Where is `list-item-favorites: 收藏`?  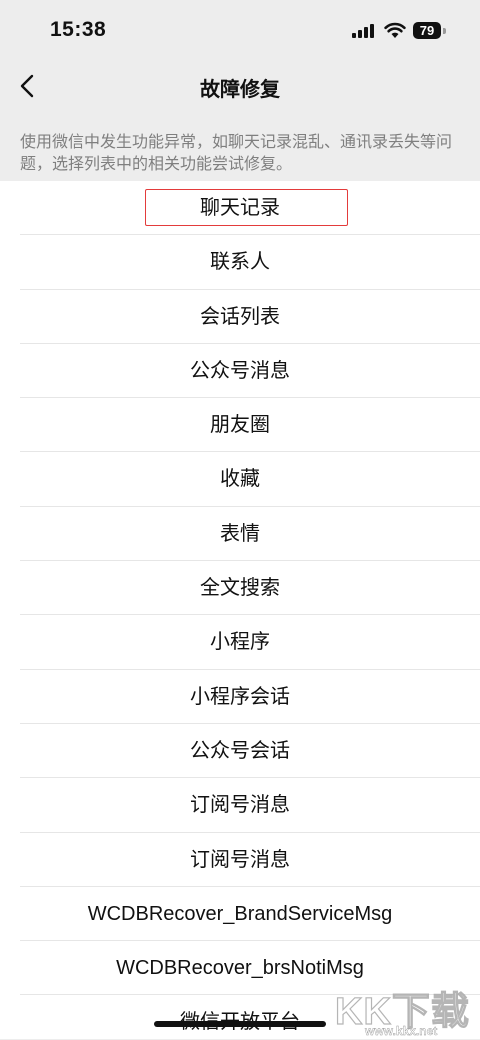
list-item-favorites: 收藏 is located at coordinates (240, 480).